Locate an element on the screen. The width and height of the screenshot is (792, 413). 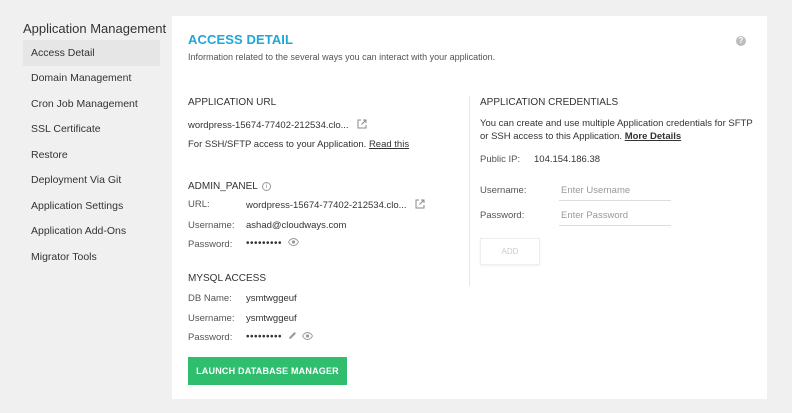
mysql-heading: MYSQL ACCESS is located at coordinates (227, 278).